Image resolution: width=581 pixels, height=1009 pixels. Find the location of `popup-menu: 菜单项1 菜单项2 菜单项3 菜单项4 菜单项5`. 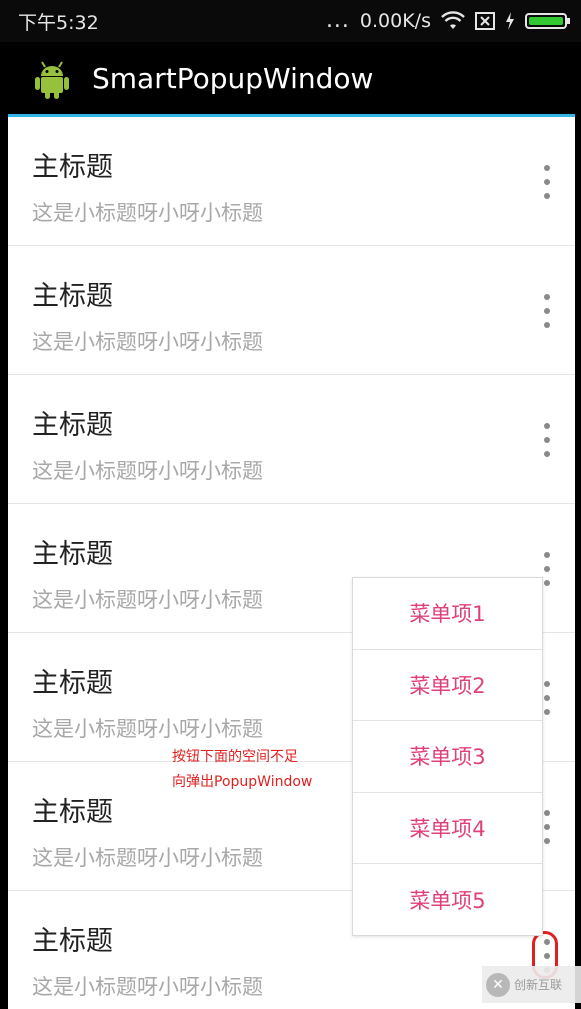

popup-menu: 菜单项1 菜单项2 菜单项3 菜单项4 菜单项5 is located at coordinates (447, 756).